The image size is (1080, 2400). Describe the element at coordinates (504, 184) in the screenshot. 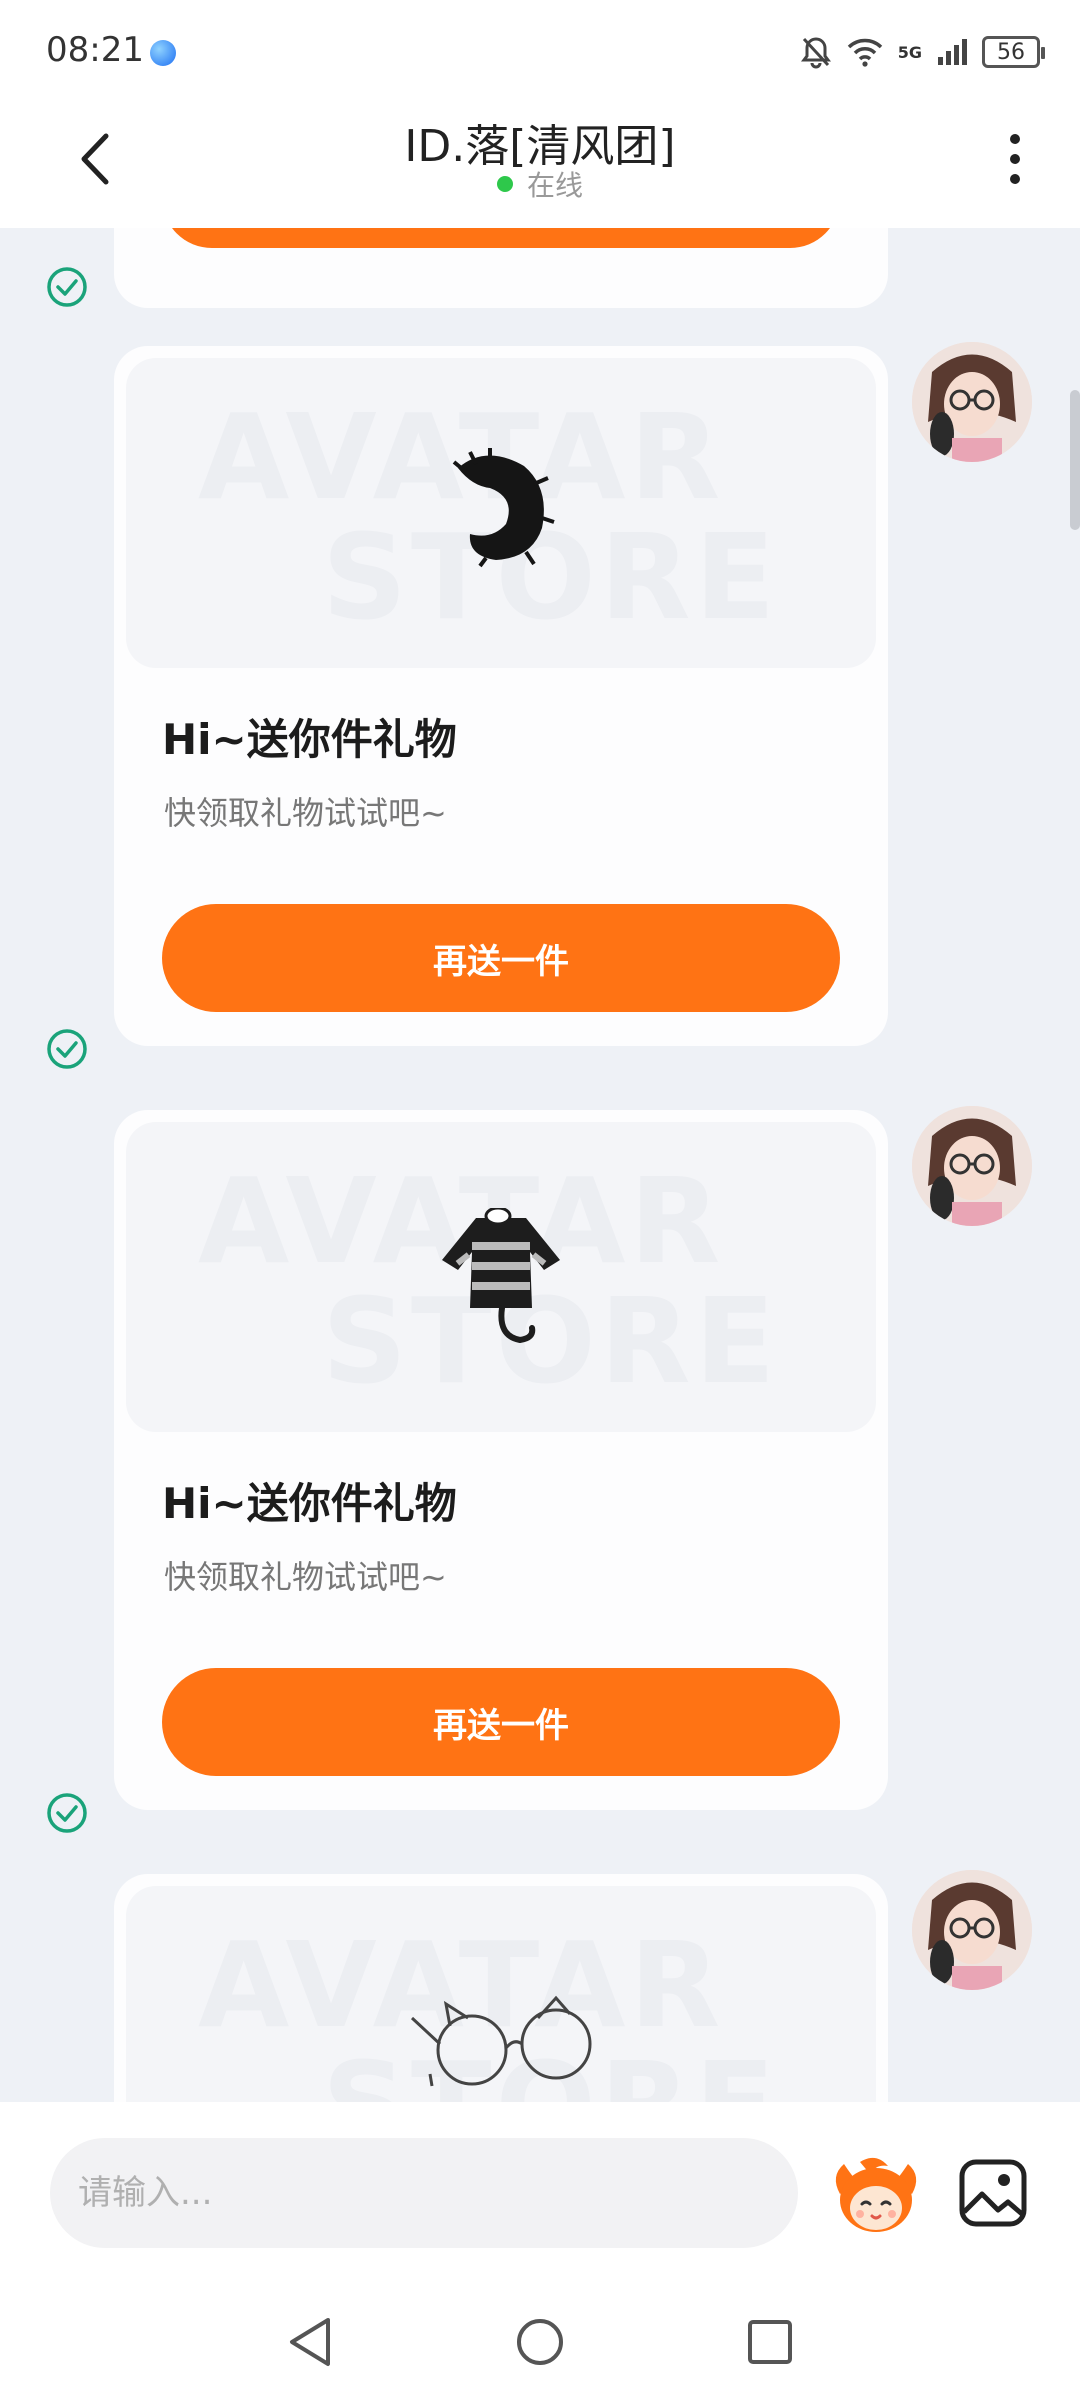

I see `online-dot-icon` at that location.